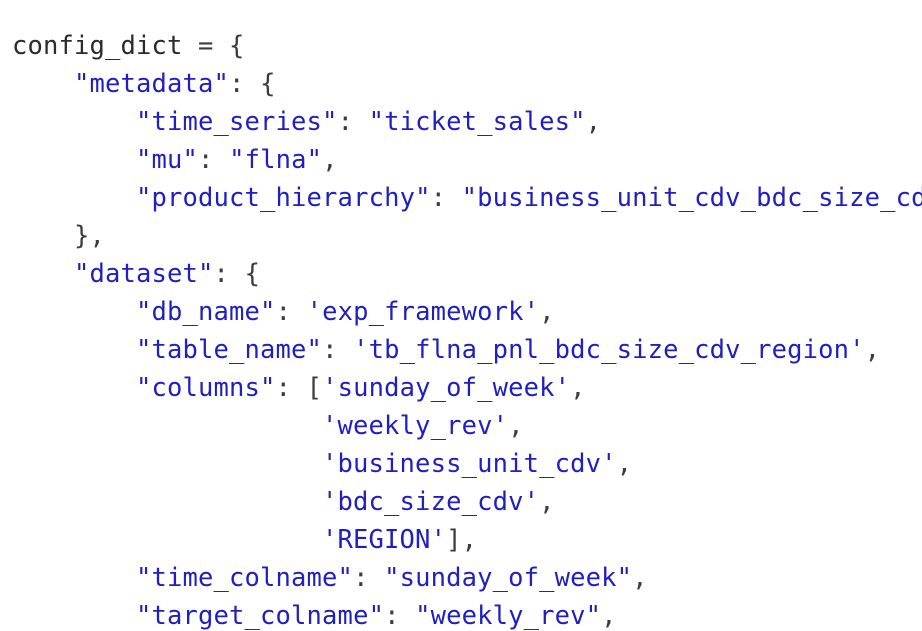 The height and width of the screenshot is (631, 922). What do you see at coordinates (229, 350) in the screenshot?
I see `table-name-key: "table_name"` at bounding box center [229, 350].